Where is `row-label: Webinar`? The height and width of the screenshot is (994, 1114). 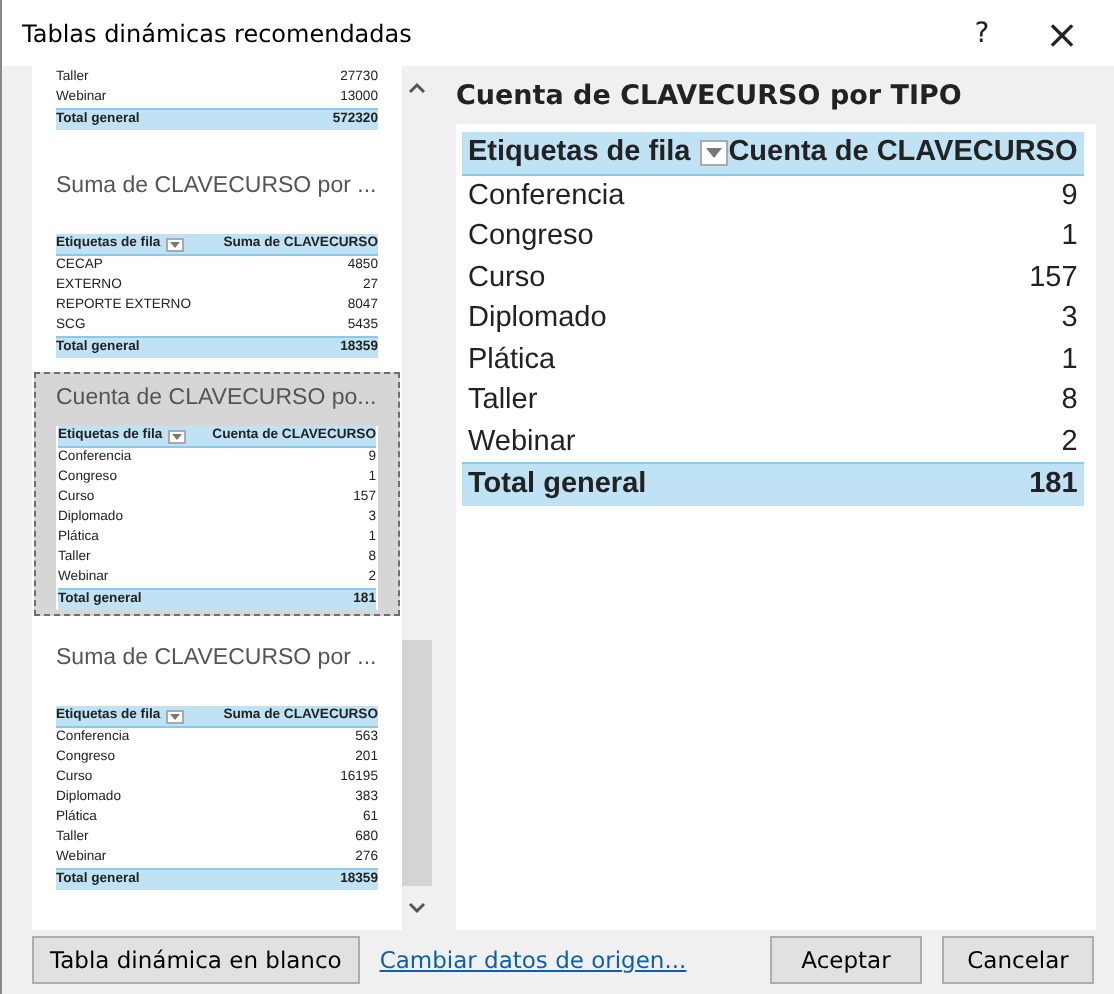
row-label: Webinar is located at coordinates (522, 441).